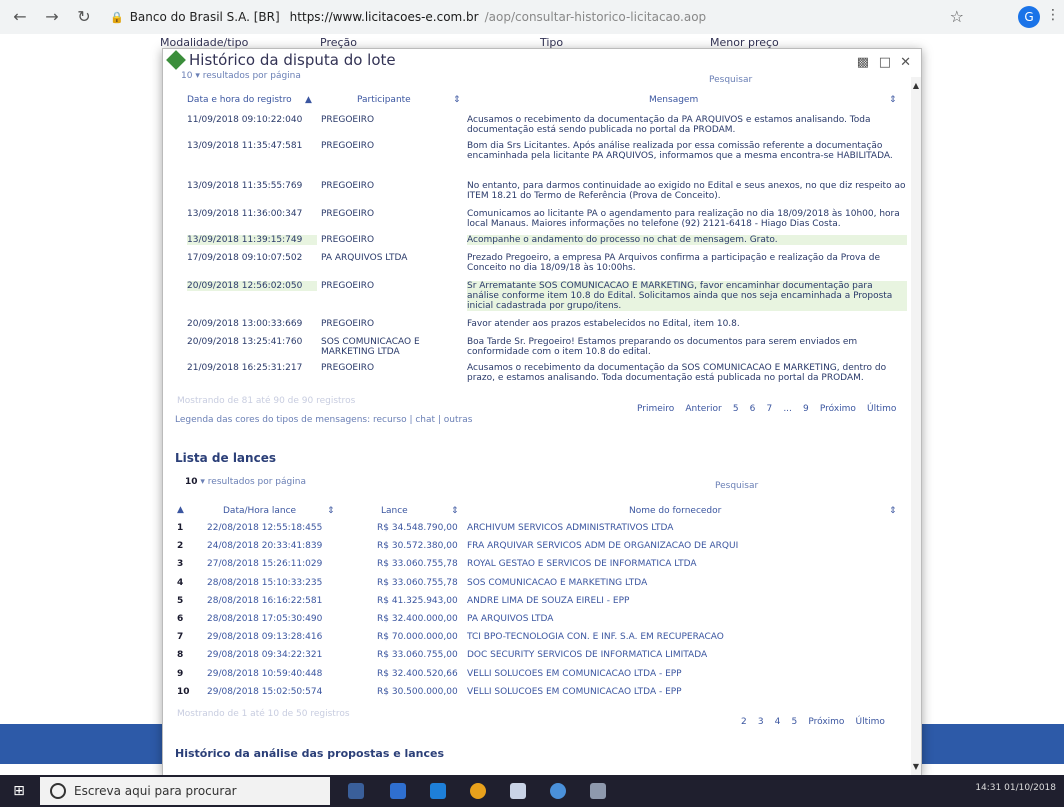 This screenshot has height=807, width=1064. Describe the element at coordinates (252, 286) in the screenshot. I see `message-date: 20/09/2018 12:56:02:050` at that location.